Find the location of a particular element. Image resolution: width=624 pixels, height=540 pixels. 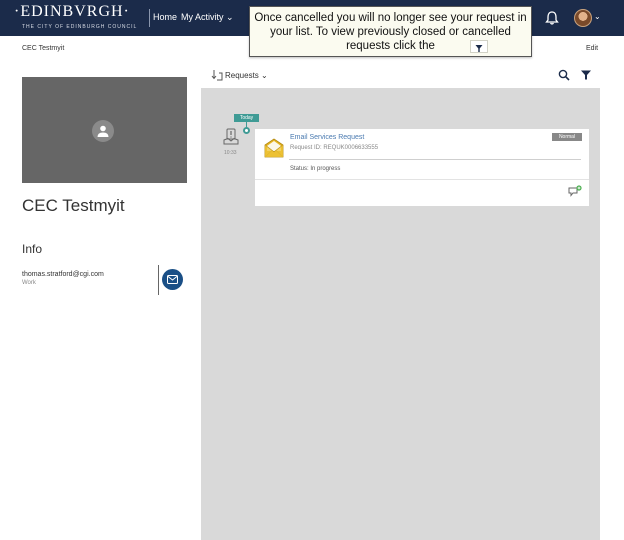

tooltip-filter-button is located at coordinates (479, 46).